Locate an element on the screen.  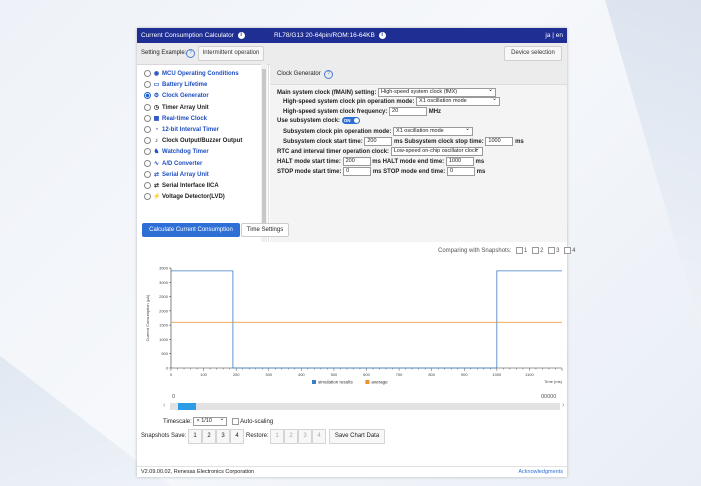
x-tick-label: 200 is located at coordinates (236, 374).